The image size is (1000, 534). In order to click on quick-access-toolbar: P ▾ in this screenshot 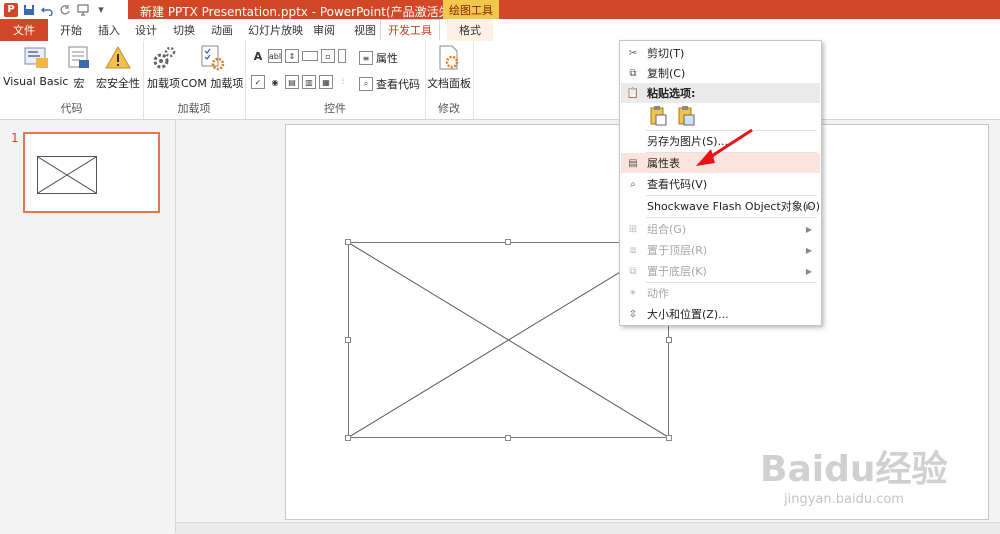, I will do `click(64, 9)`.